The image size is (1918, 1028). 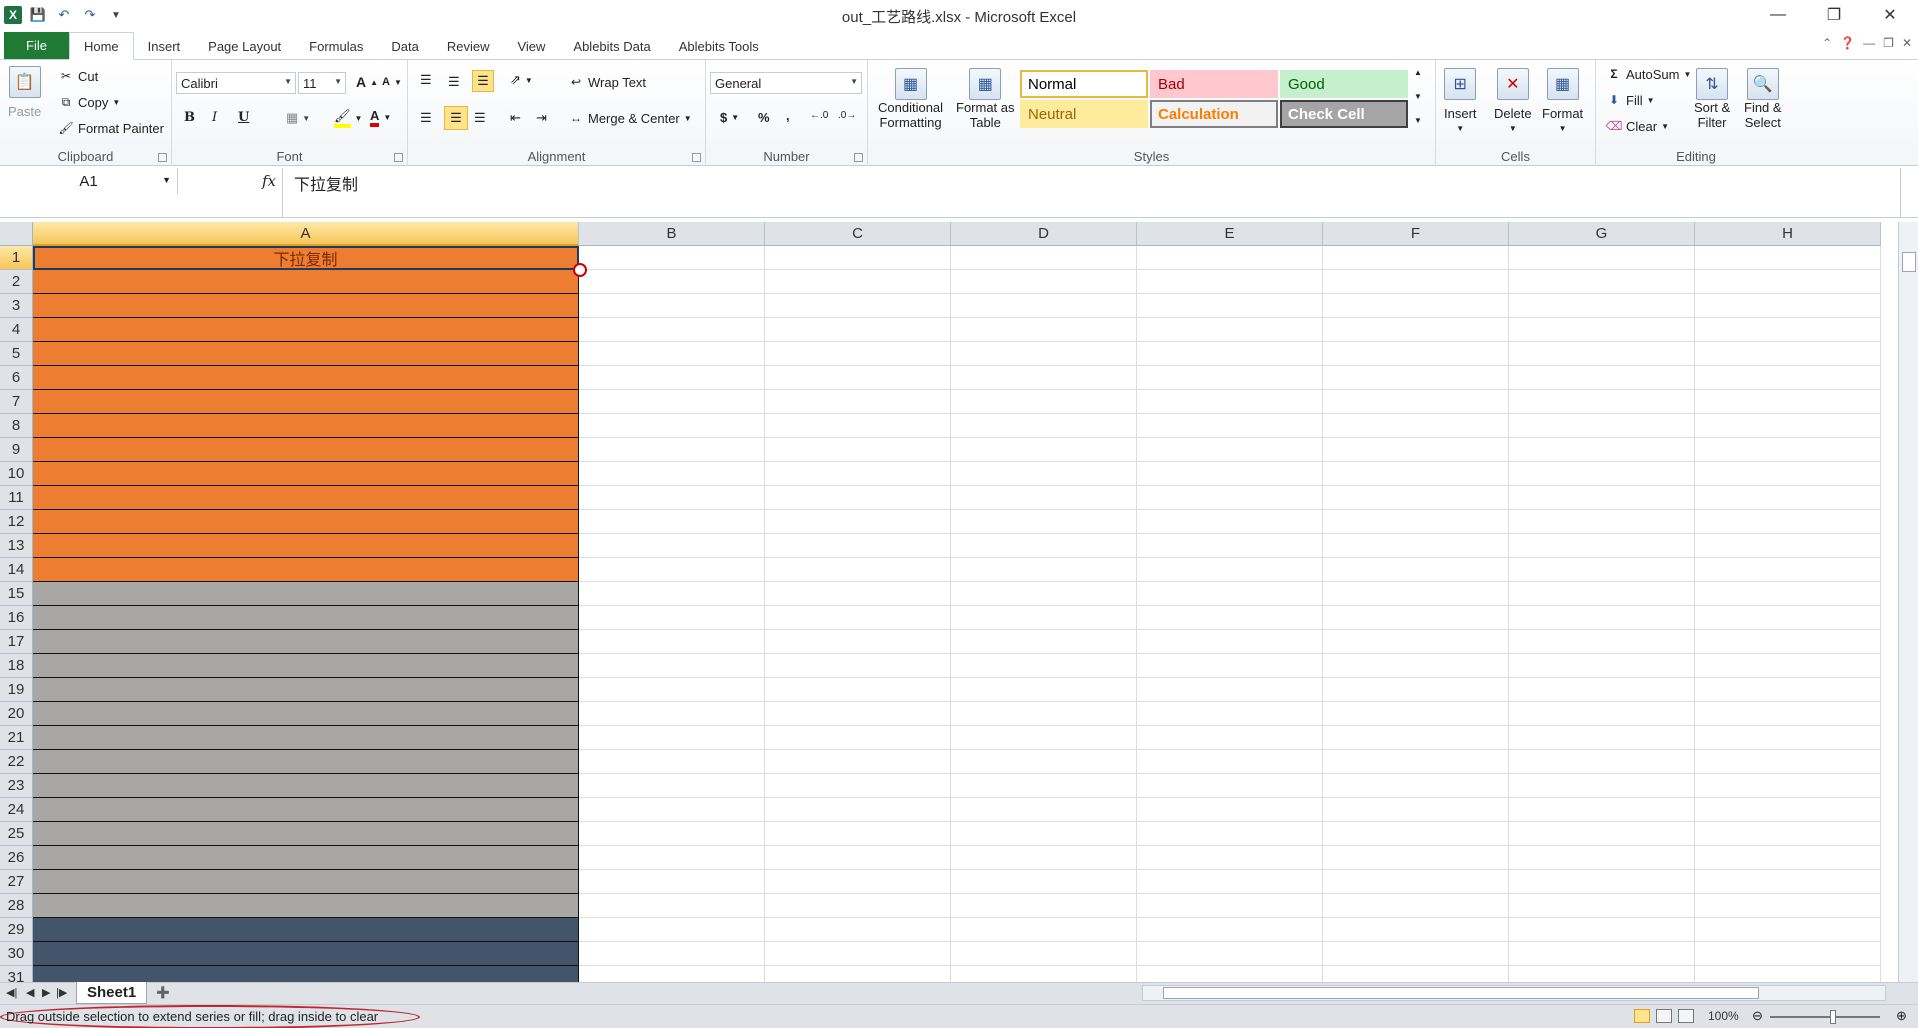 I want to click on cell-d3, so click(x=1044, y=306).